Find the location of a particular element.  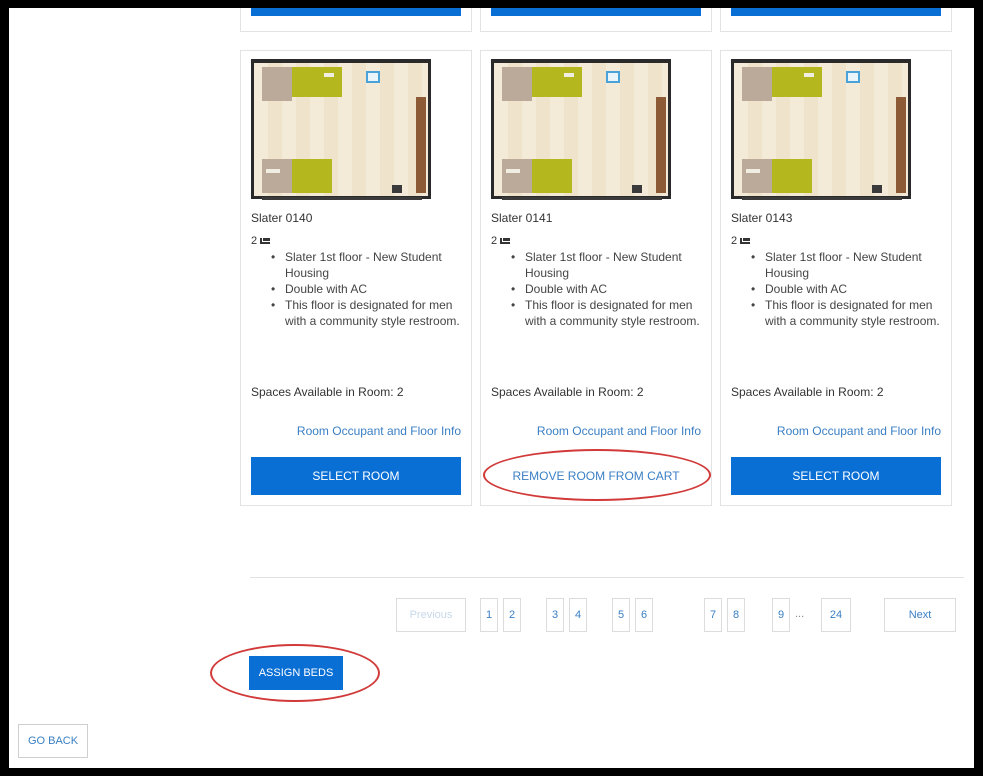

page-button-5: 5 is located at coordinates (621, 615).